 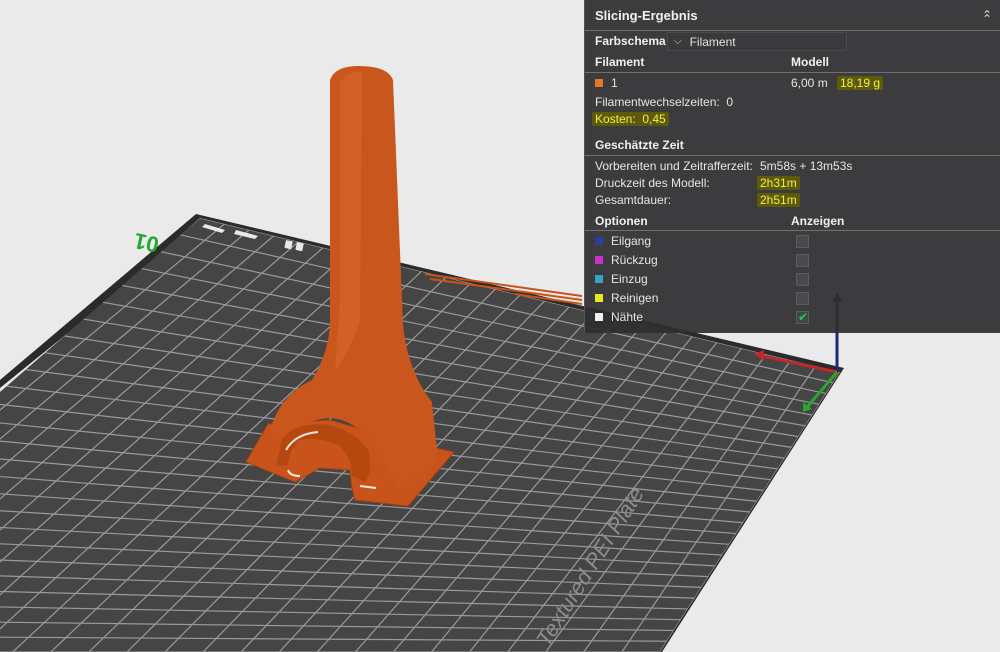 What do you see at coordinates (634, 260) in the screenshot?
I see `option-label: Rückzug` at bounding box center [634, 260].